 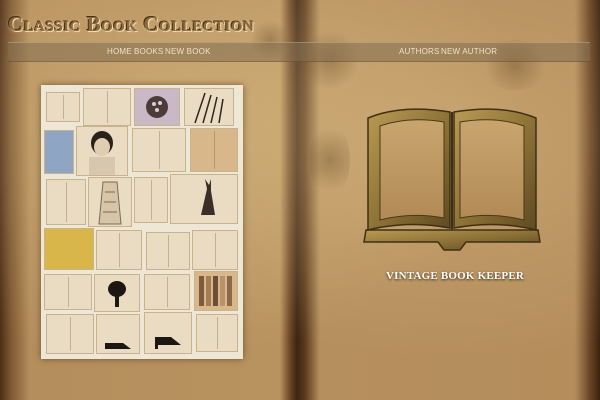 I want to click on site-title: Classic Book Collection, so click(x=131, y=24).